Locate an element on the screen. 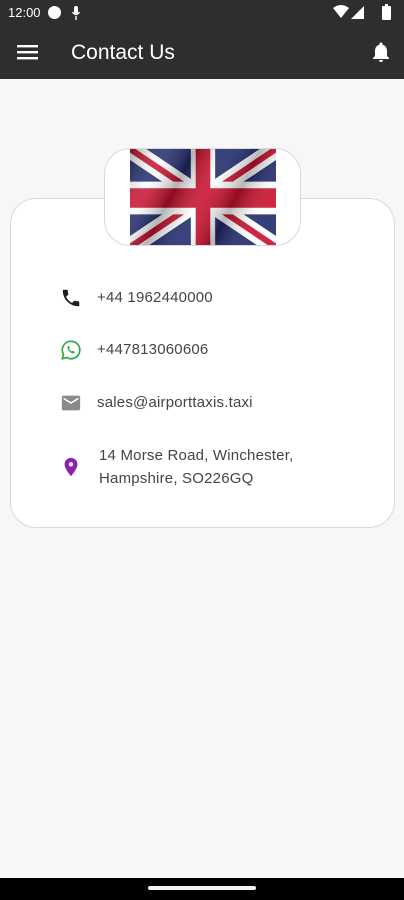  address-line-2: Hampshire, SO226GQ is located at coordinates (176, 478).